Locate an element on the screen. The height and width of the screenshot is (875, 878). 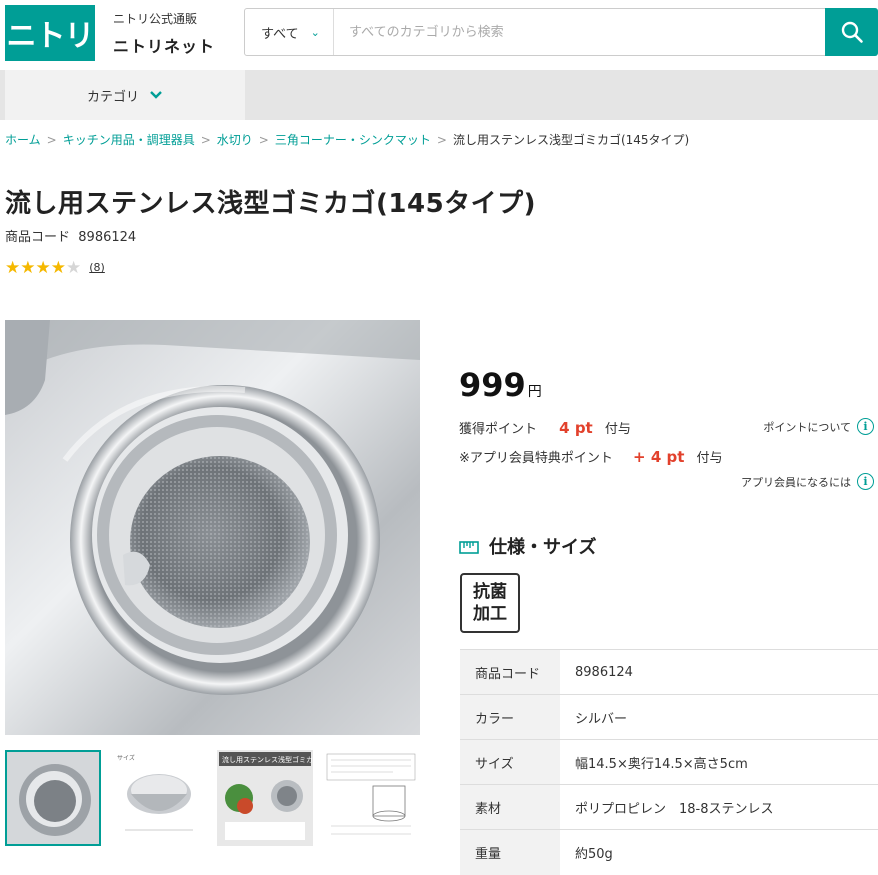
price: 999 円 is located at coordinates (500, 385).